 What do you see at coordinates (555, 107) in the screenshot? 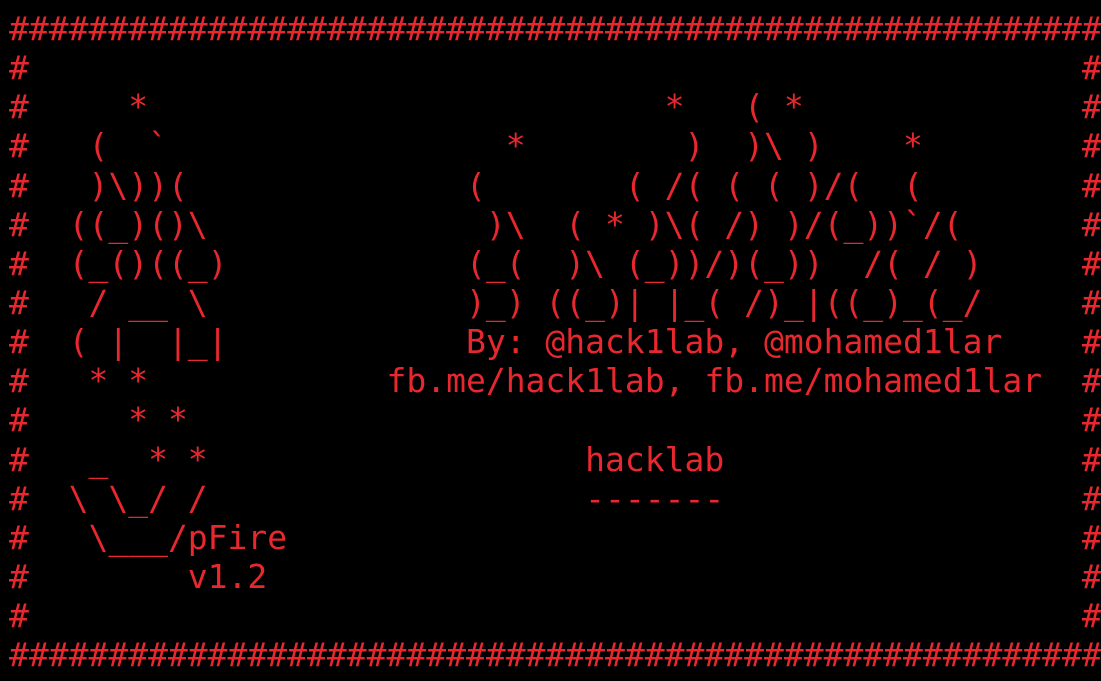
I see `banner-line: # * * ( * #` at bounding box center [555, 107].